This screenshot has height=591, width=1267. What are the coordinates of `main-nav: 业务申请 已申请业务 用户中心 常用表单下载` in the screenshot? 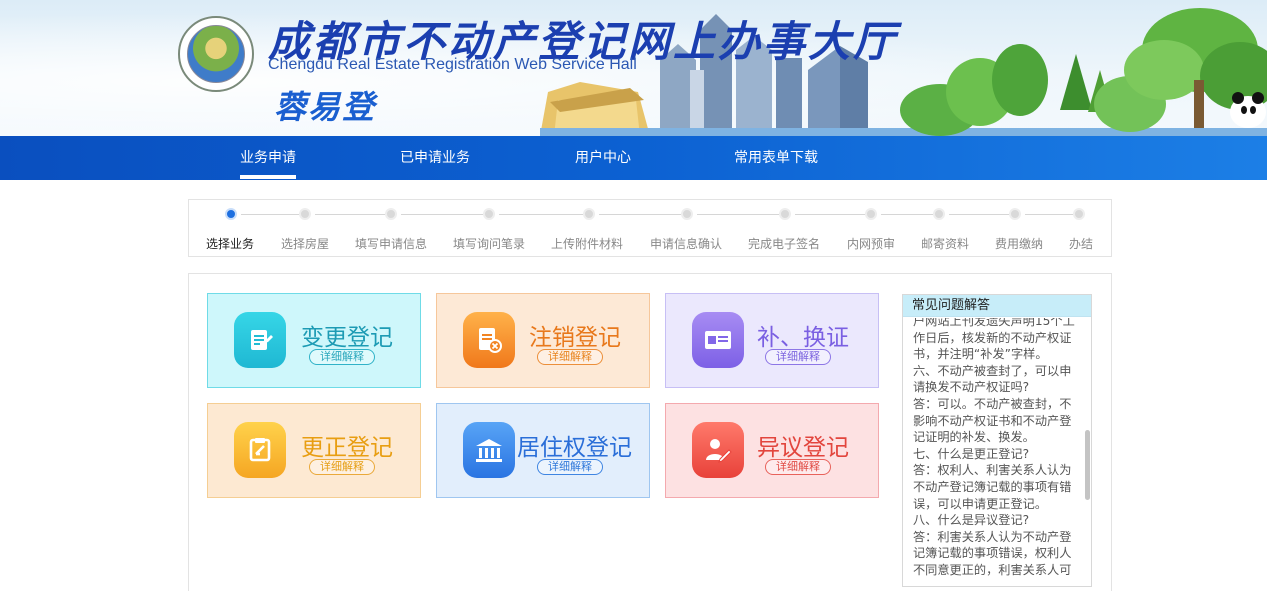 It's located at (633, 158).